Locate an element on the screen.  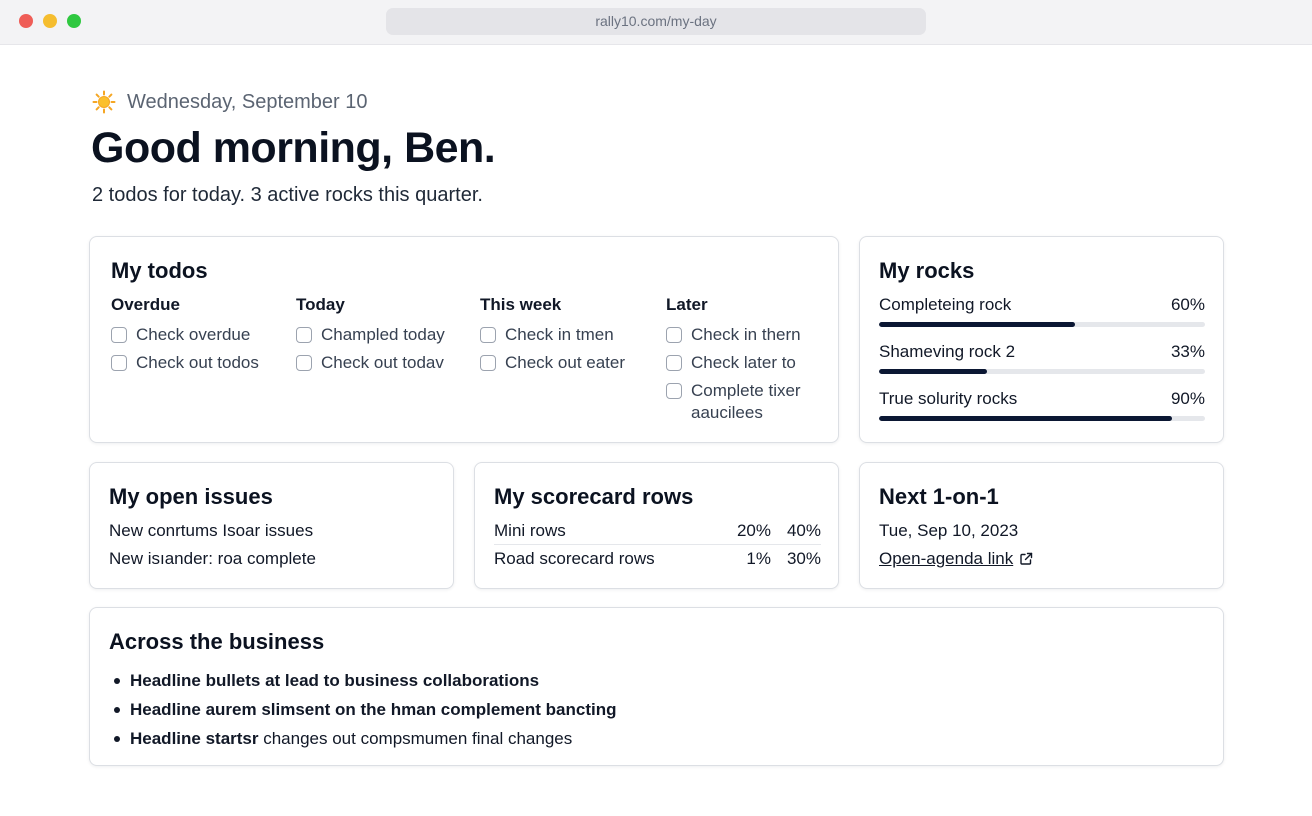
issue-item: New isıander: roa complete is located at coordinates (212, 559).